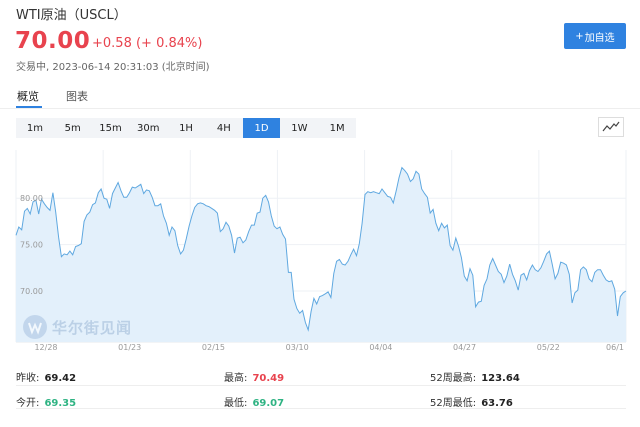 The image size is (640, 427). What do you see at coordinates (579, 36) in the screenshot?
I see `plus-icon: +` at bounding box center [579, 36].